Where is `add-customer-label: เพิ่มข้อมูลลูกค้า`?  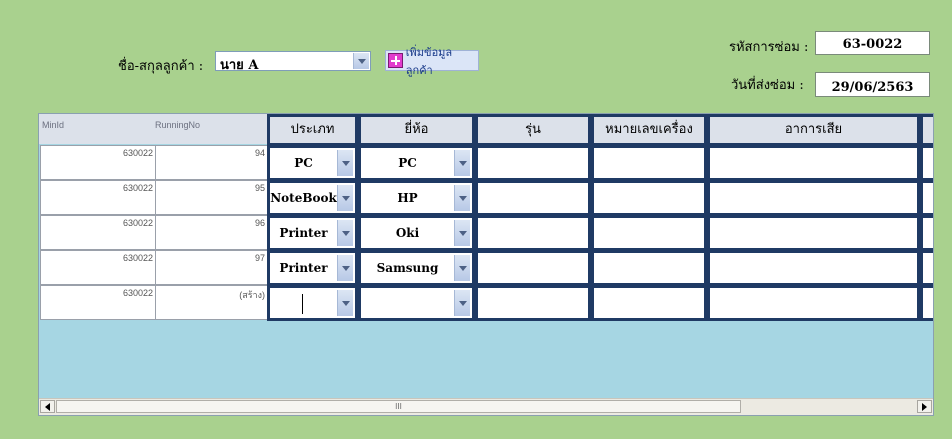
add-customer-label: เพิ่มข้อมูลลูกค้า is located at coordinates (429, 61).